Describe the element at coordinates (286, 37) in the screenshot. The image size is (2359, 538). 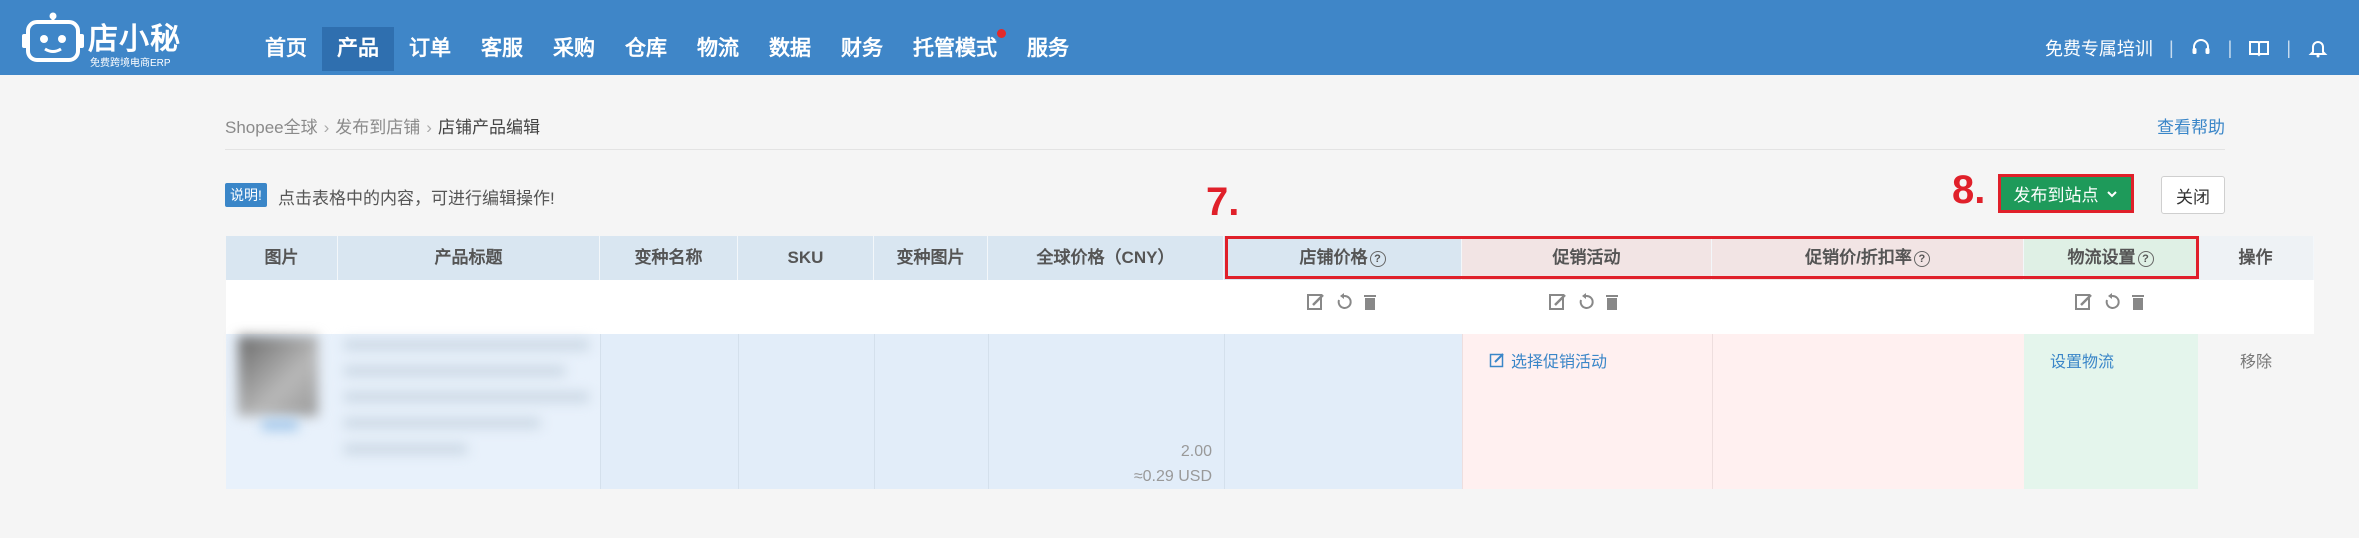
I see `nav-home: 首页` at that location.